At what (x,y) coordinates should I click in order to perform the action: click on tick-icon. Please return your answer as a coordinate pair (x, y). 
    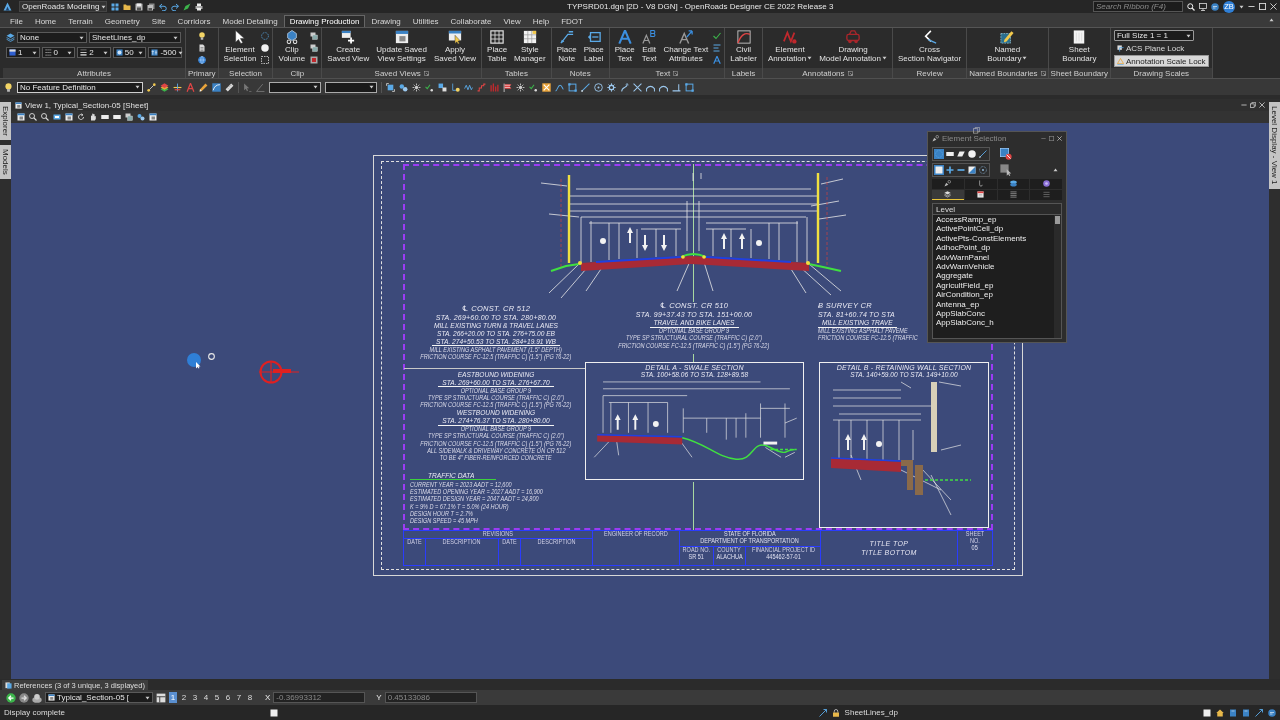
    Looking at the image, I should click on (717, 36).